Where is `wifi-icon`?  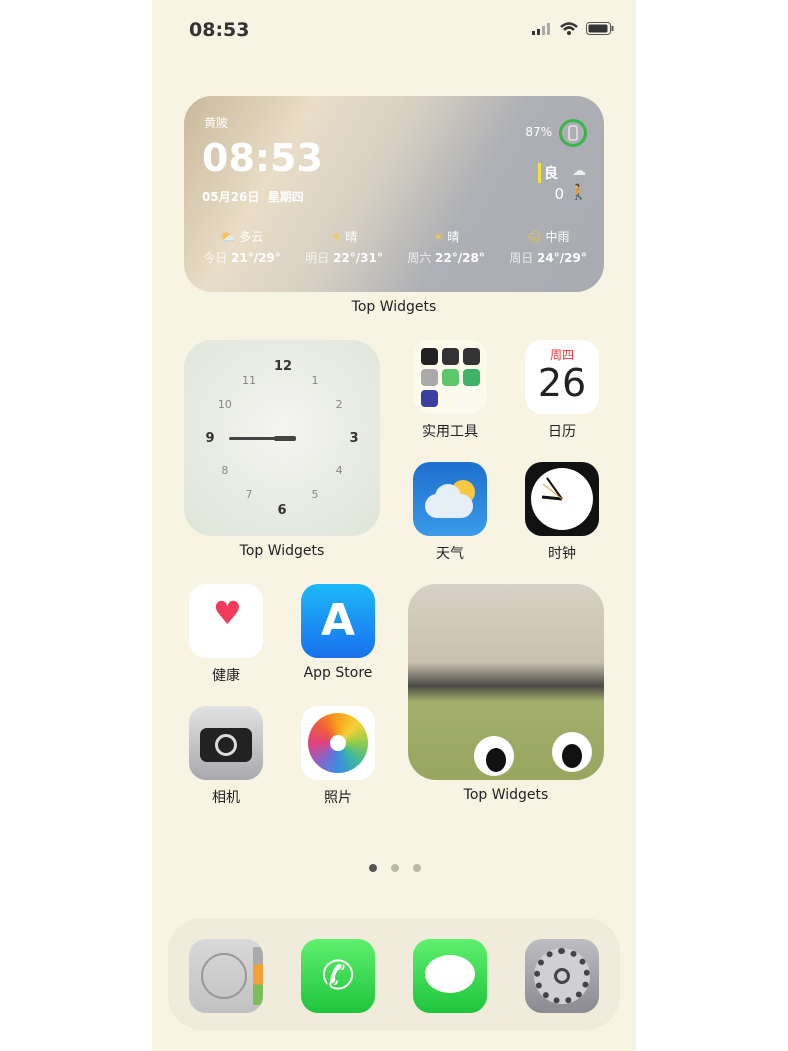
wifi-icon is located at coordinates (569, 28).